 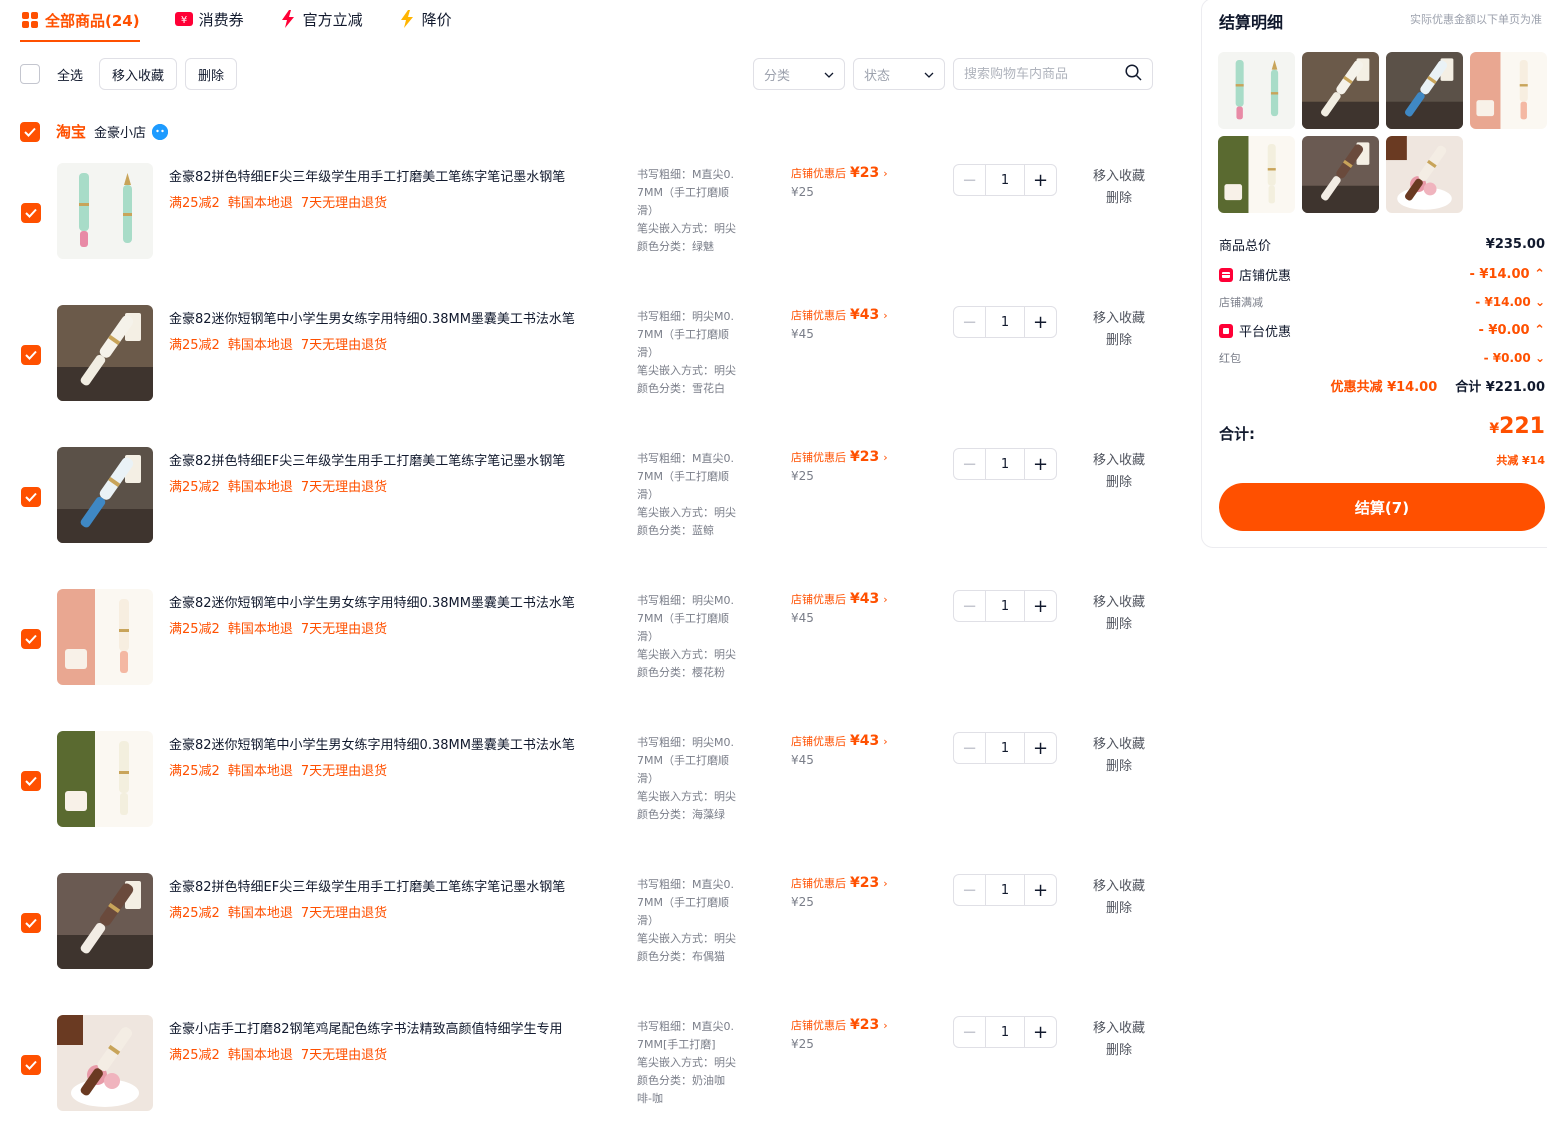 What do you see at coordinates (138, 74) in the screenshot?
I see `move-to-favorites-button: 移入收藏` at bounding box center [138, 74].